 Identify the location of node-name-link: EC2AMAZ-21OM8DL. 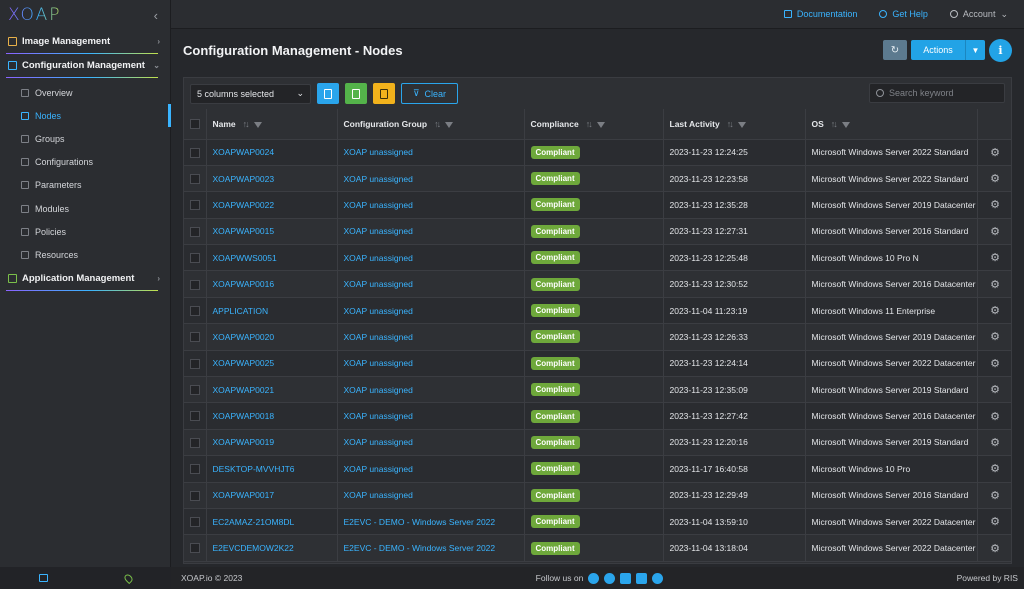
(254, 522).